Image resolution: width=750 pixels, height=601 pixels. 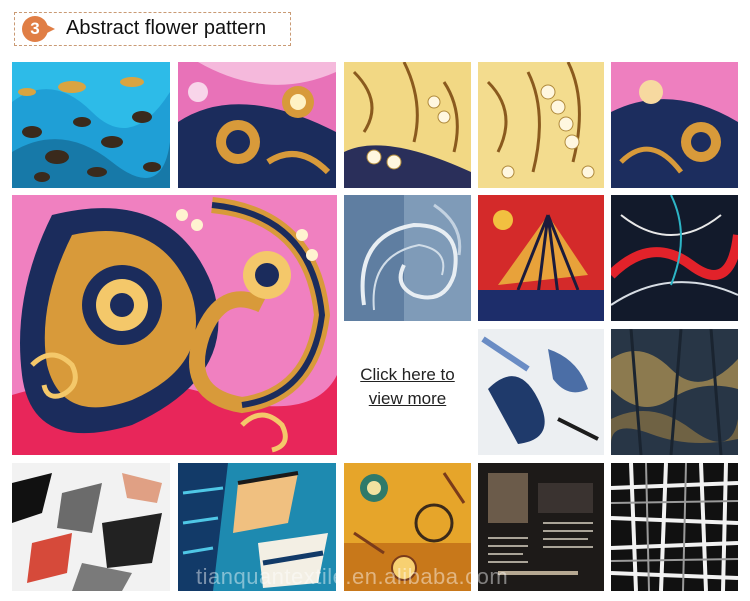 I want to click on fabric-tile-ribbons-navy, so click(x=674, y=258).